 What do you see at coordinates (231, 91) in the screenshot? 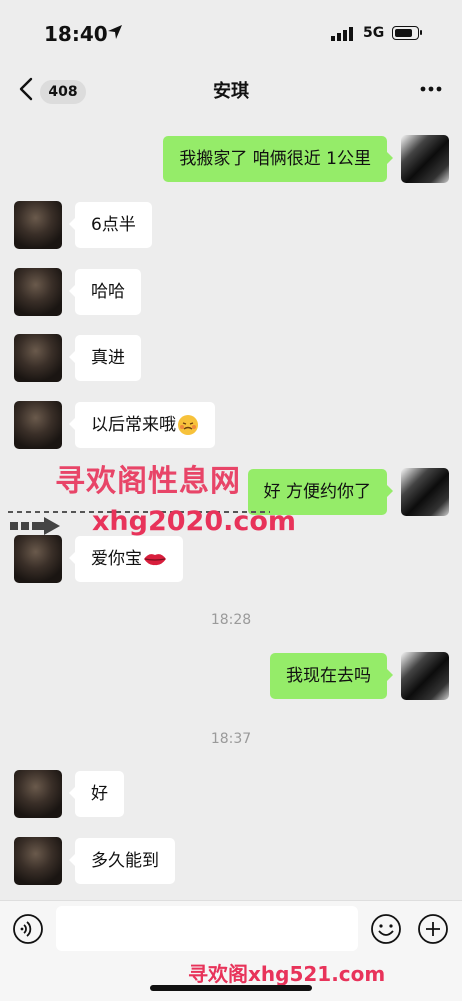
I see `chat-title: 安琪` at bounding box center [231, 91].